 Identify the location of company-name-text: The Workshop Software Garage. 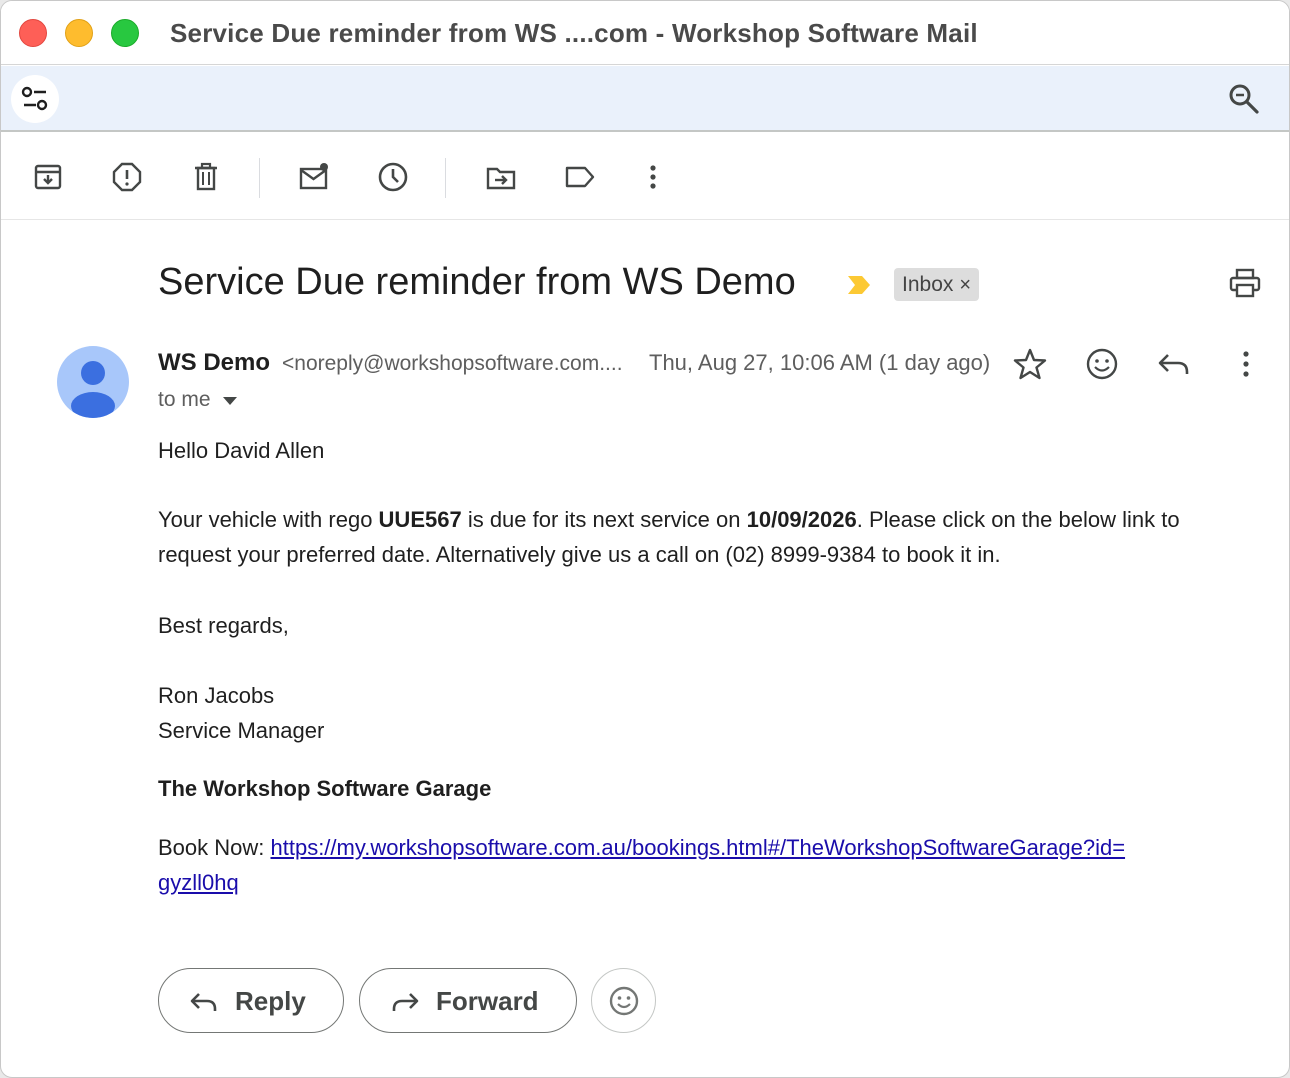
(325, 788).